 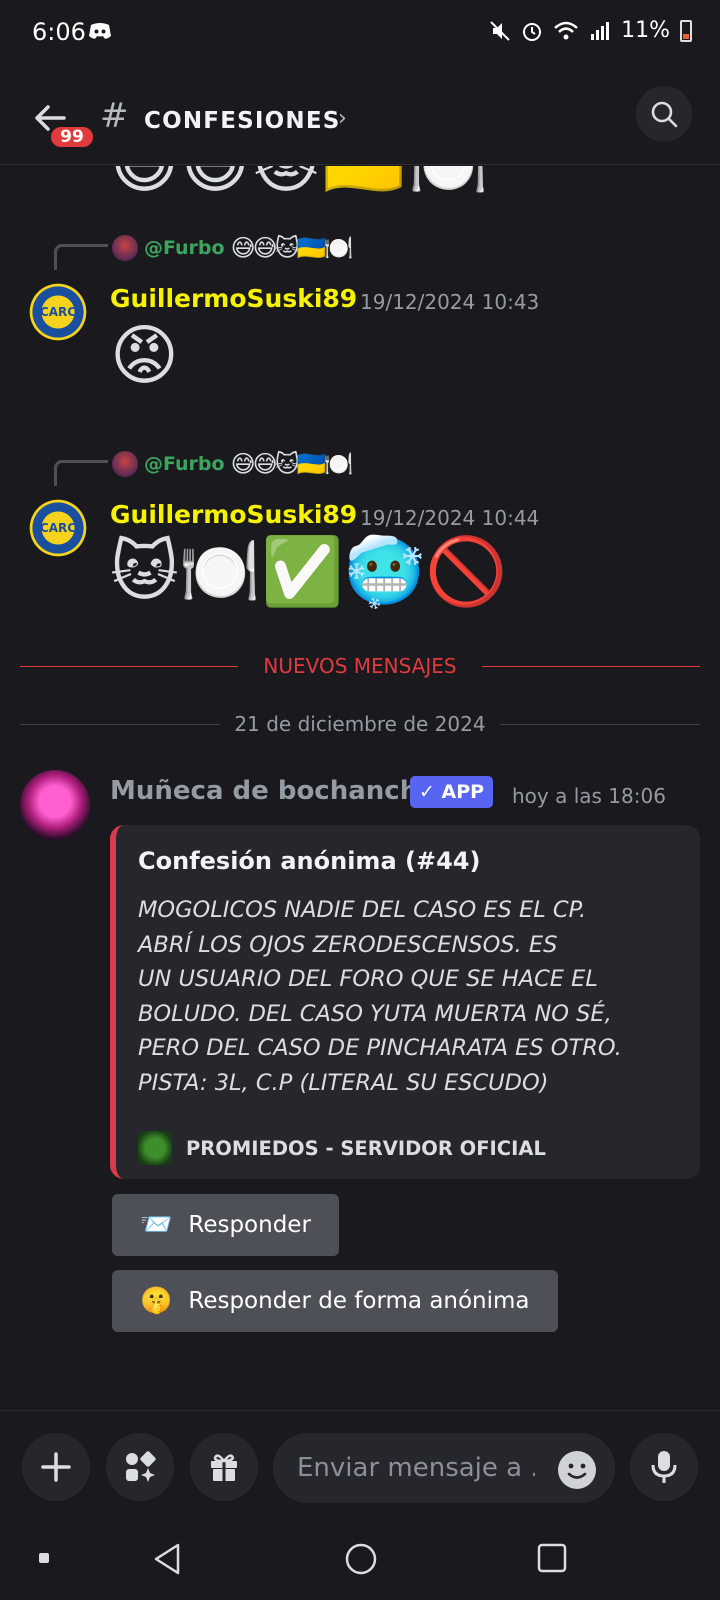 I want to click on search-button, so click(x=664, y=114).